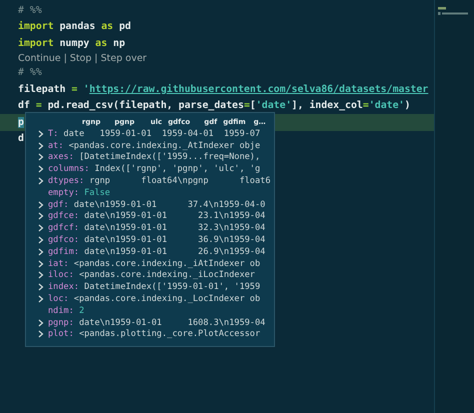  Describe the element at coordinates (64, 216) in the screenshot. I see `property-name: gdfce:` at that location.